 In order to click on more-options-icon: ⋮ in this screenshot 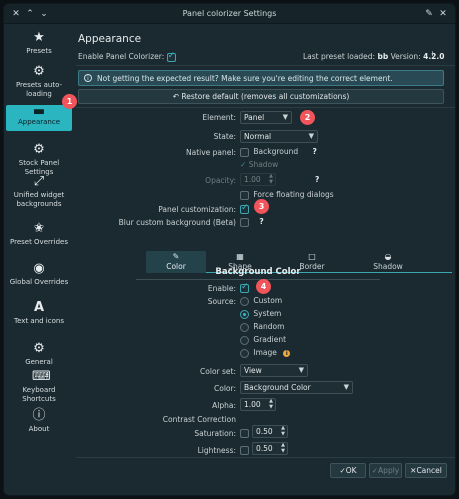, I will do `click(432, 56)`.